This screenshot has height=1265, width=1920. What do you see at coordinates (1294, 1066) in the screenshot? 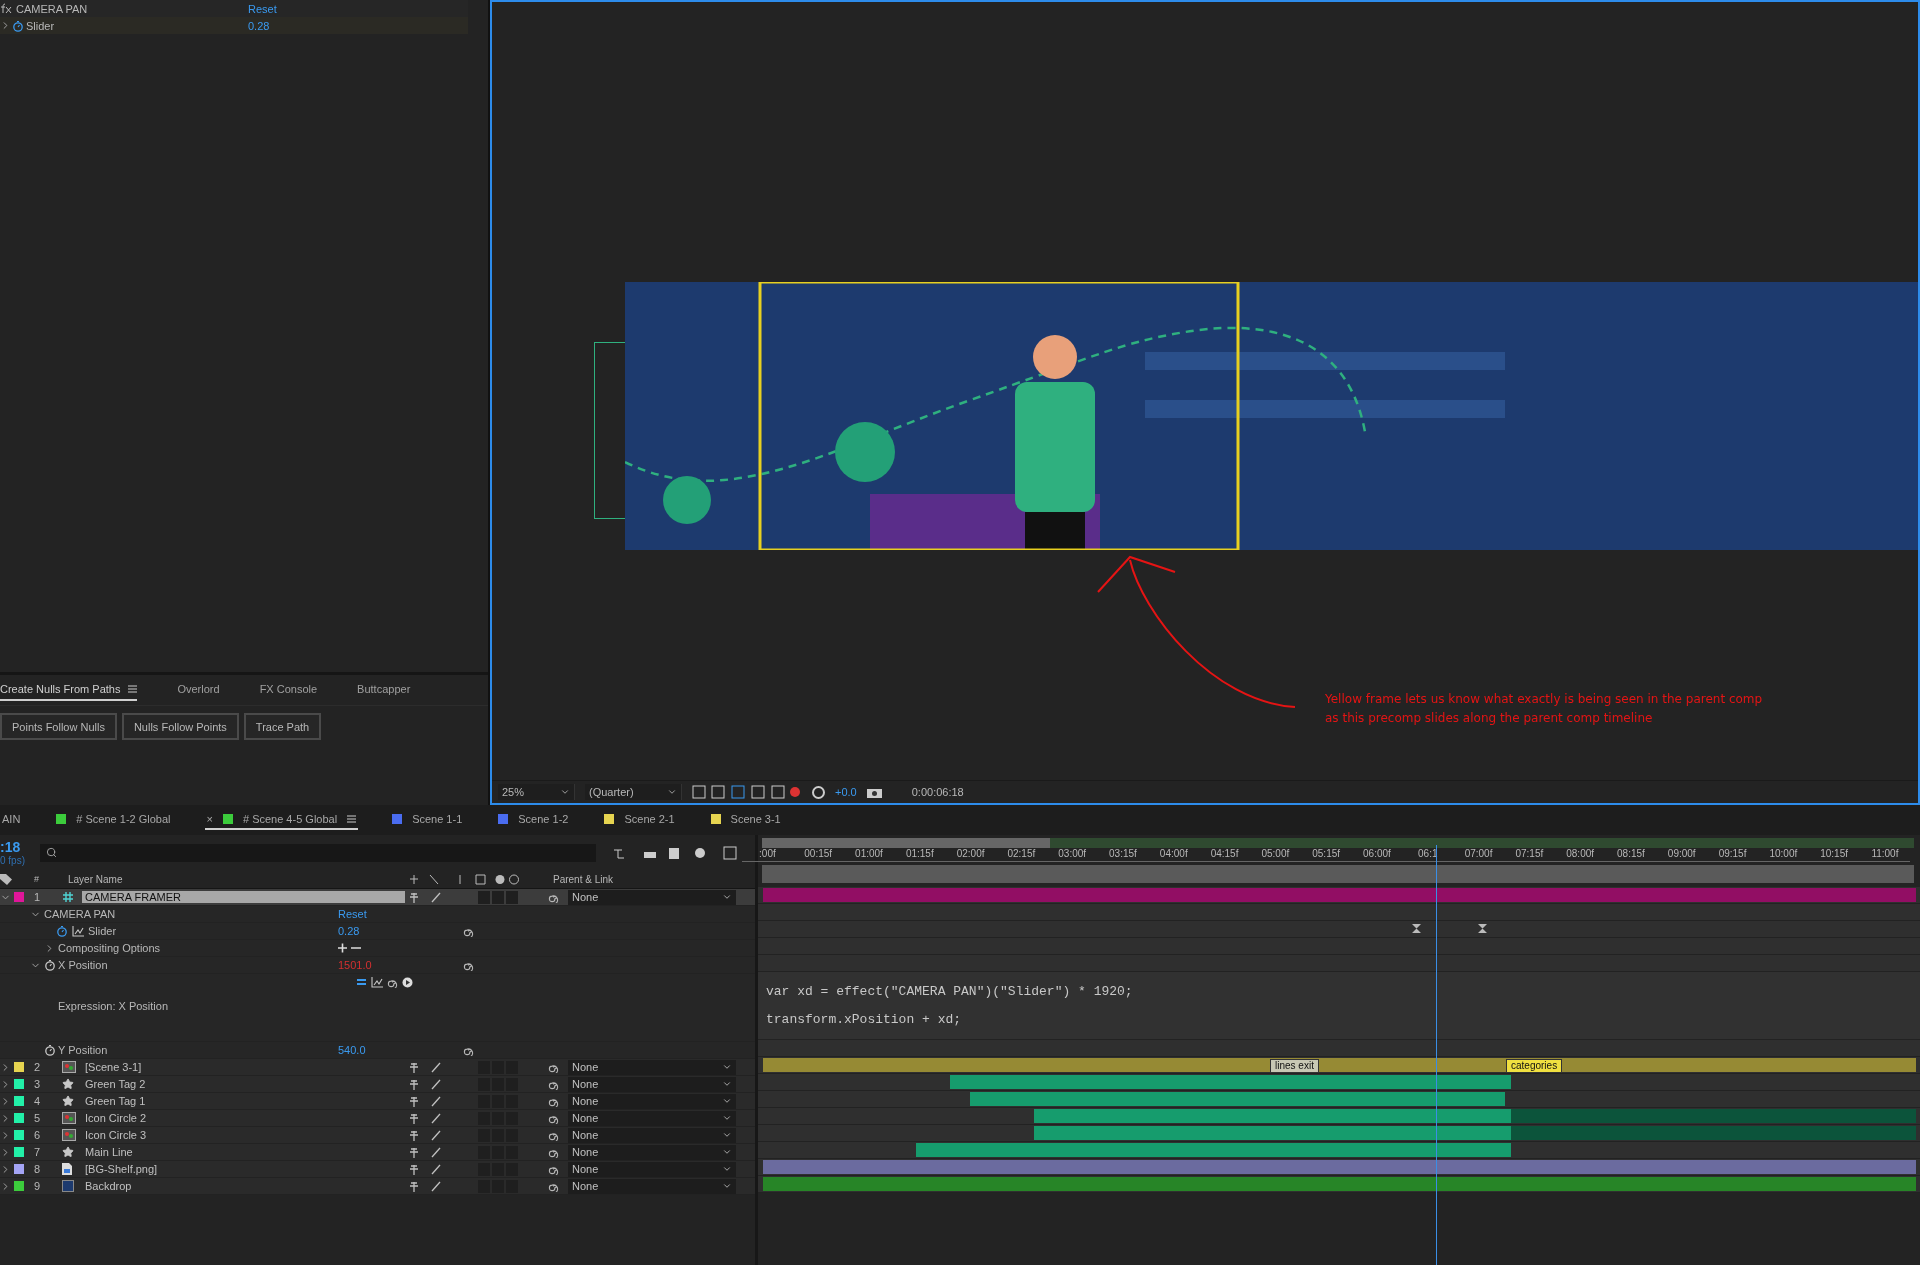
I see `comp-marker: lines exit` at bounding box center [1294, 1066].